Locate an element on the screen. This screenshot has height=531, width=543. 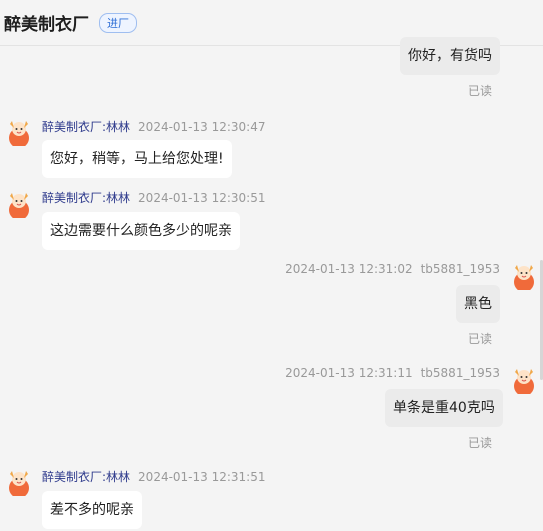
shop-title: 醉美制衣厂 is located at coordinates (46, 25).